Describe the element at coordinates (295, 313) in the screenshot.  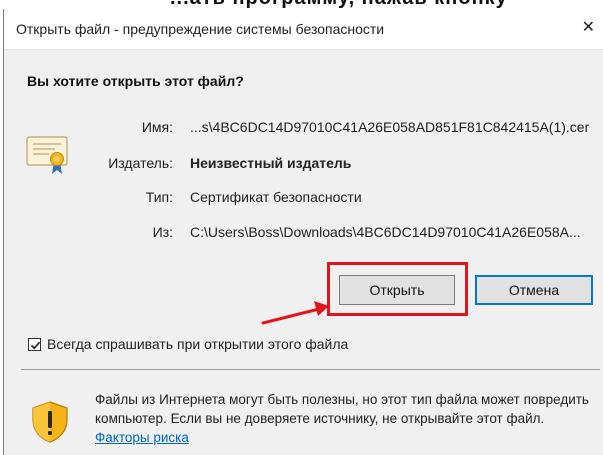
I see `red-arrow-annotation` at that location.